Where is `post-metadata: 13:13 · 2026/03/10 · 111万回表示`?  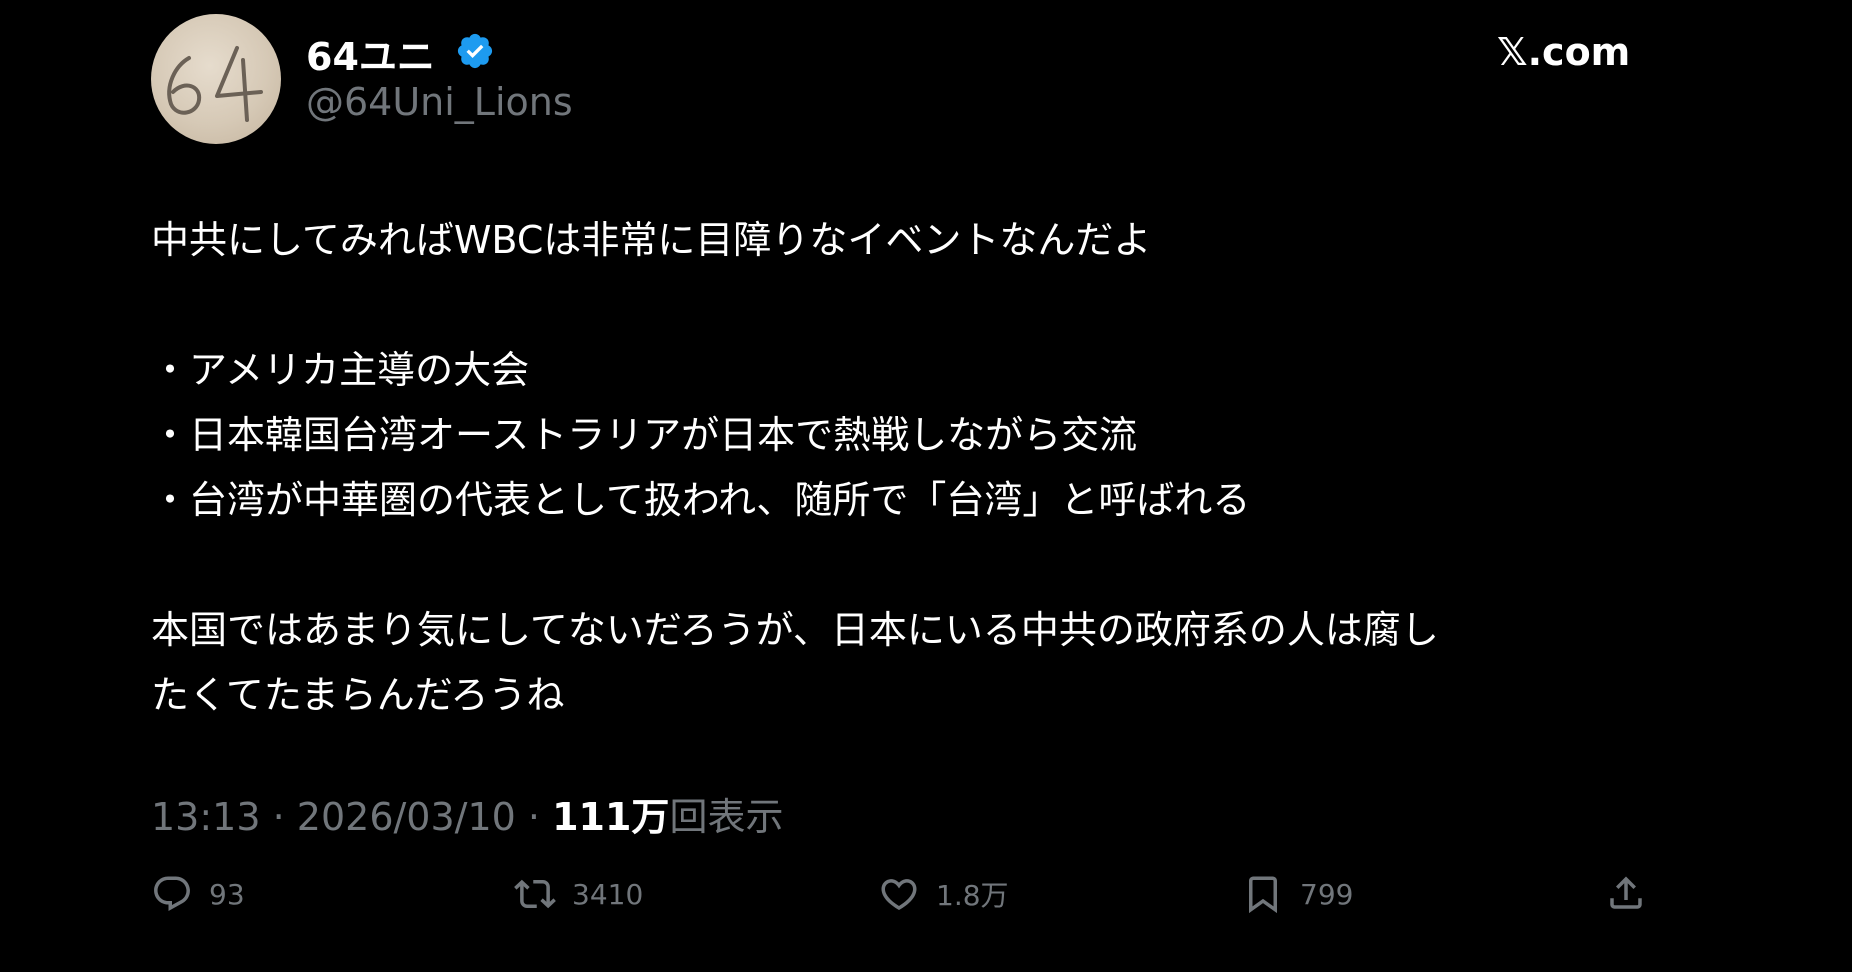 post-metadata: 13:13 · 2026/03/10 · 111万回表示 is located at coordinates (467, 813).